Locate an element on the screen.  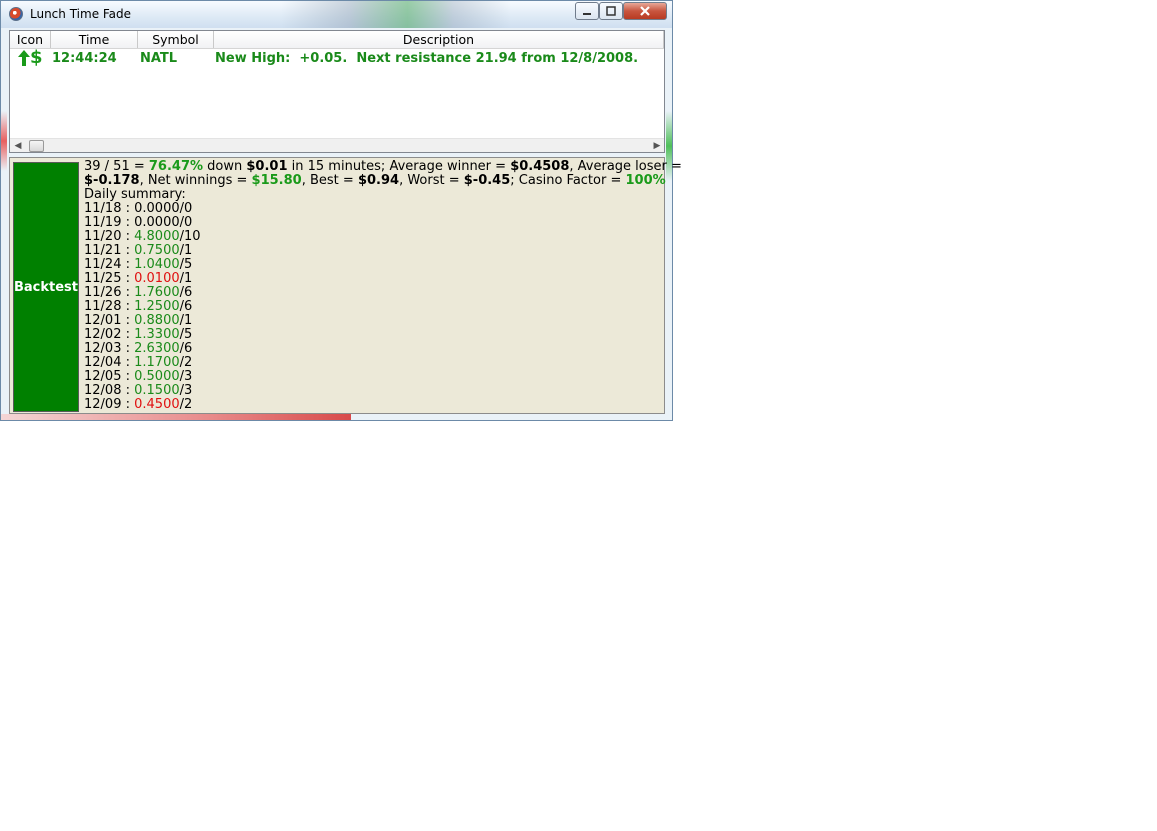
daily-value: 0.0100 is located at coordinates (157, 278).